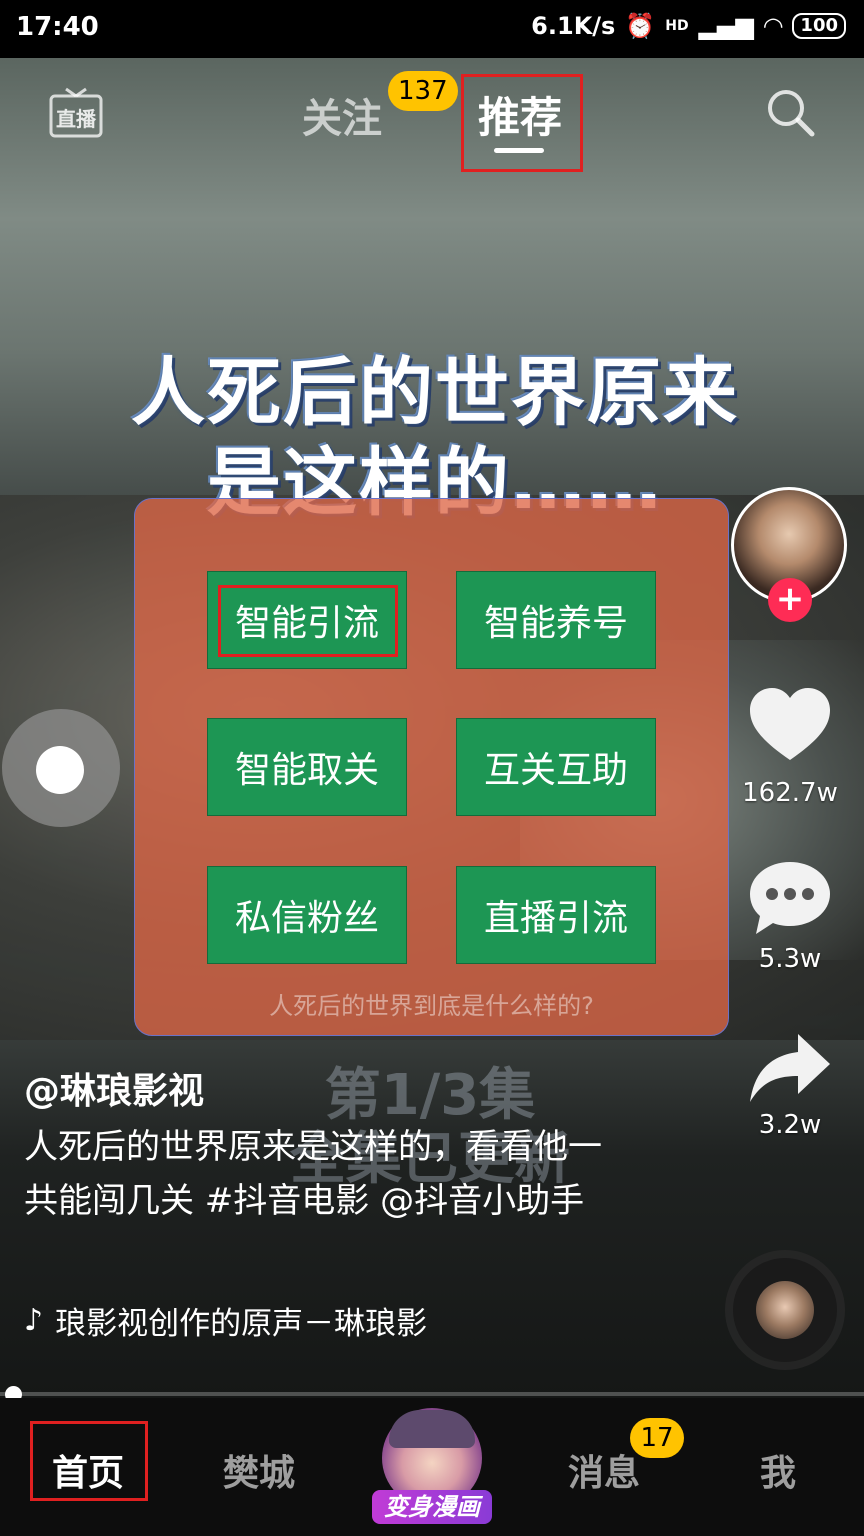 This screenshot has height=1536, width=864. Describe the element at coordinates (342, 115) in the screenshot. I see `tab-follow: 关注` at that location.